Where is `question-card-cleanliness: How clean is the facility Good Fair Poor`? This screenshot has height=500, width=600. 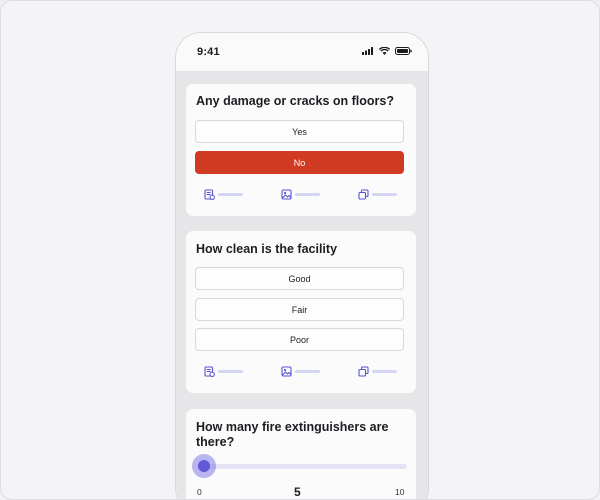
question-card-cleanliness: How clean is the facility Good Fair Poor is located at coordinates (301, 312).